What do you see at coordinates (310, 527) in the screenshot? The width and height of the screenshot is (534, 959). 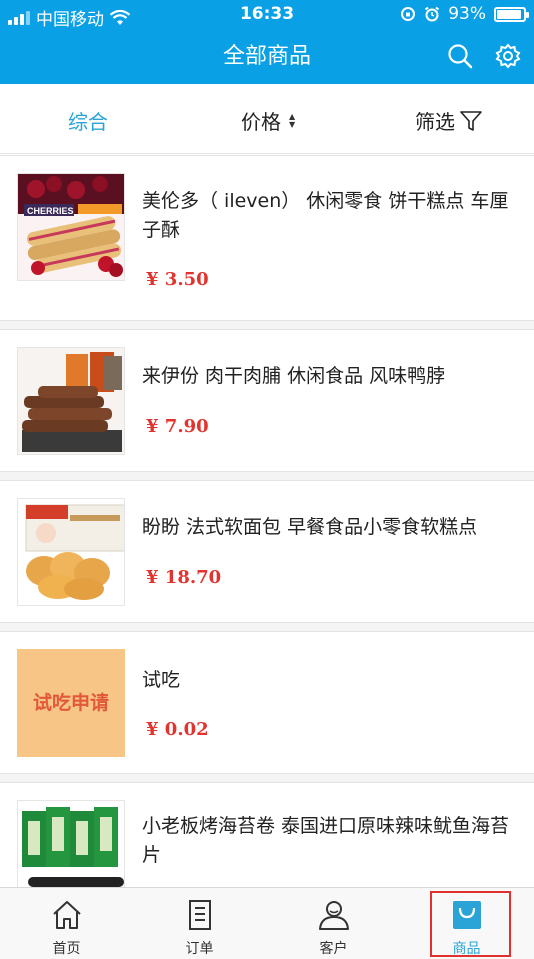 I see `product-name: 盼盼 法式软面包 早餐食品小零食软糕点` at bounding box center [310, 527].